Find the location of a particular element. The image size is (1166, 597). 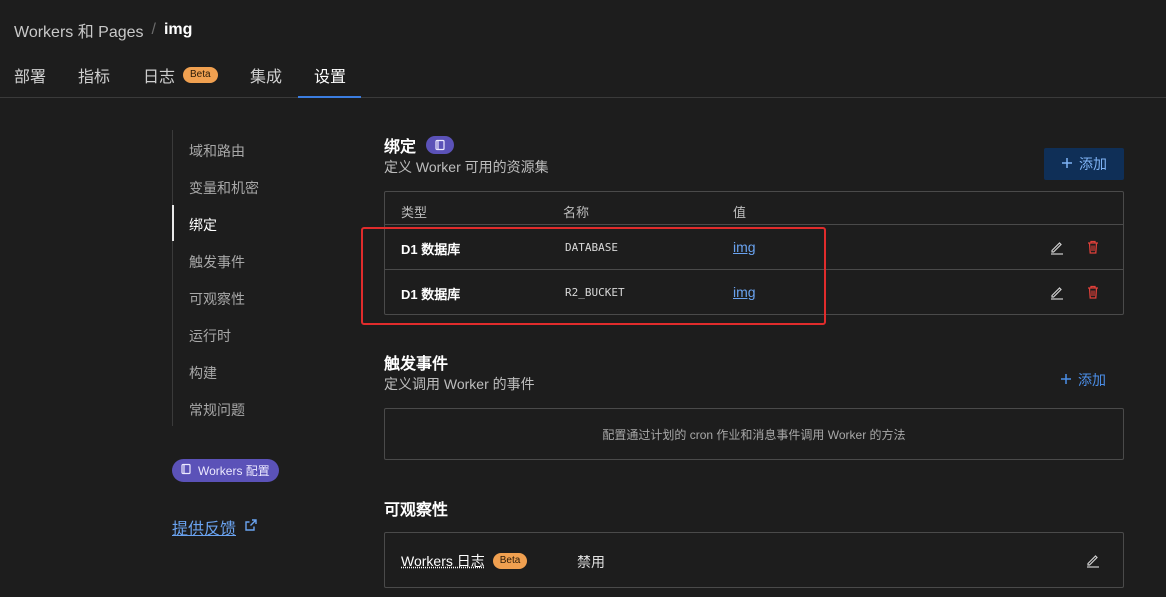

tab-label: 指标 is located at coordinates (94, 77).